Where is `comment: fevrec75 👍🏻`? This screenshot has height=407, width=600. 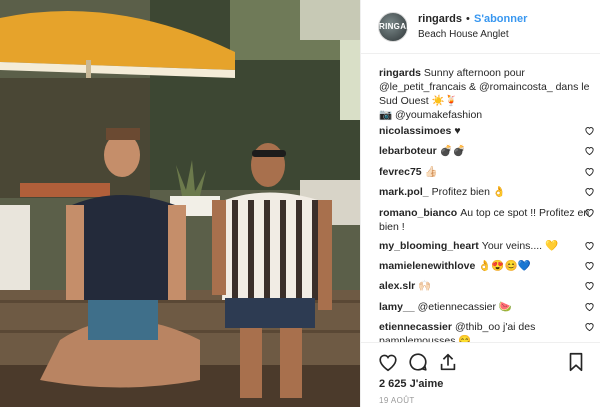
comment: fevrec75 👍🏻 is located at coordinates (489, 175).